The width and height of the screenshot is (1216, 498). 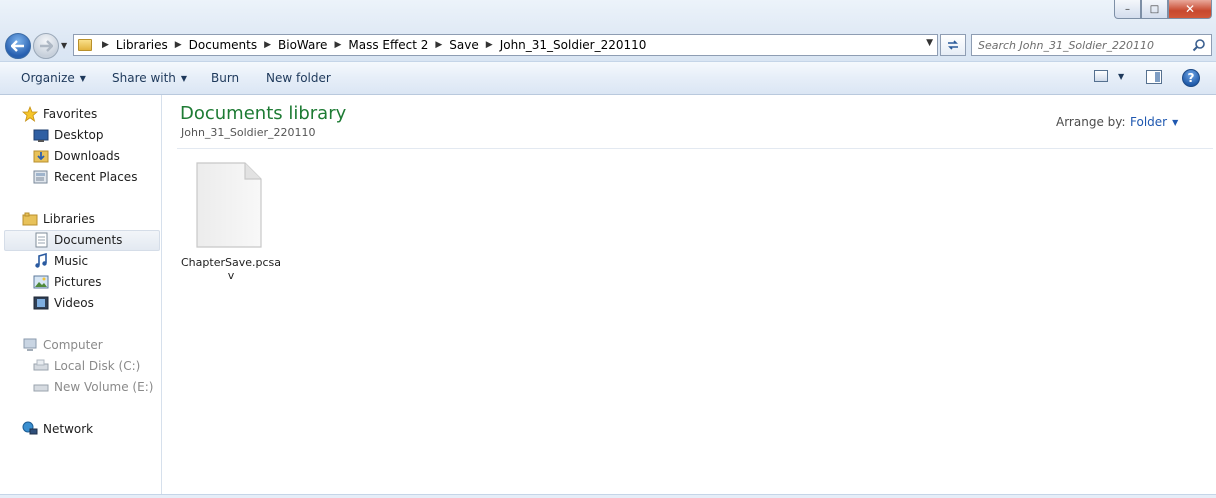 I want to click on maximize-button: □, so click(x=1154, y=9).